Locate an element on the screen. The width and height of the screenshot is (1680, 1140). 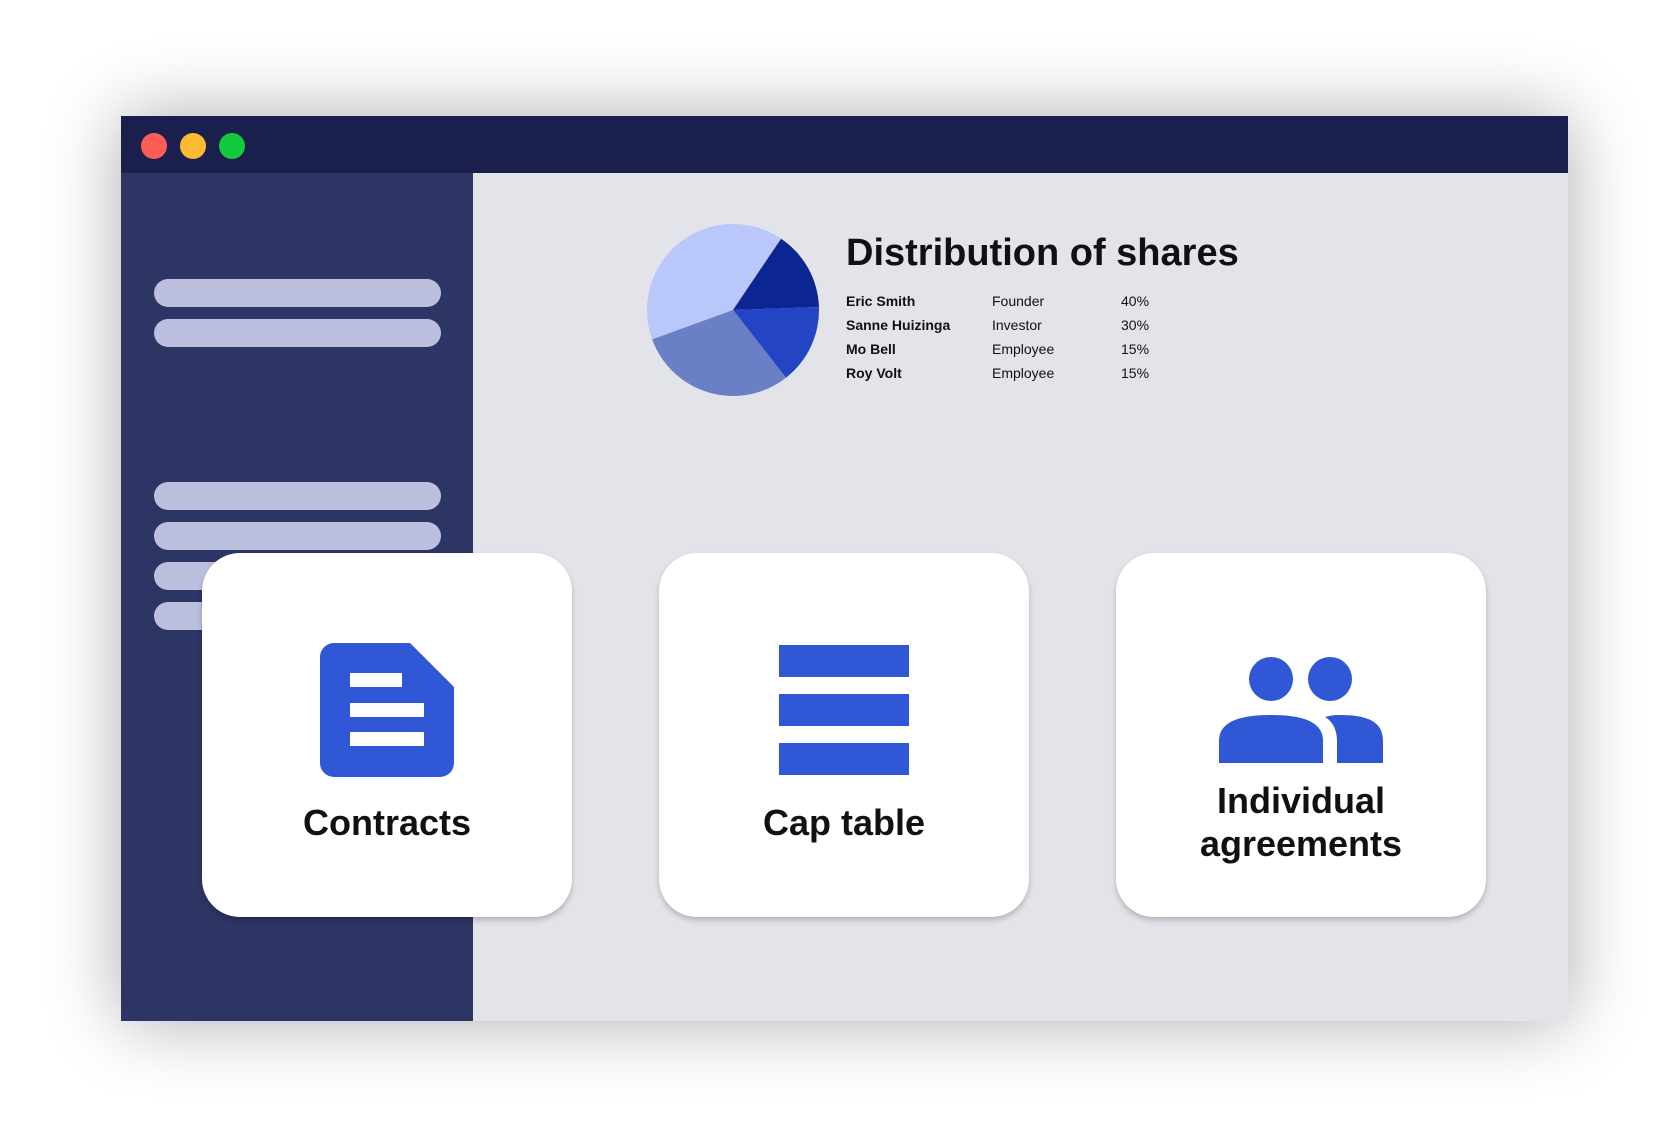
card-label: Cap table is located at coordinates (844, 822).